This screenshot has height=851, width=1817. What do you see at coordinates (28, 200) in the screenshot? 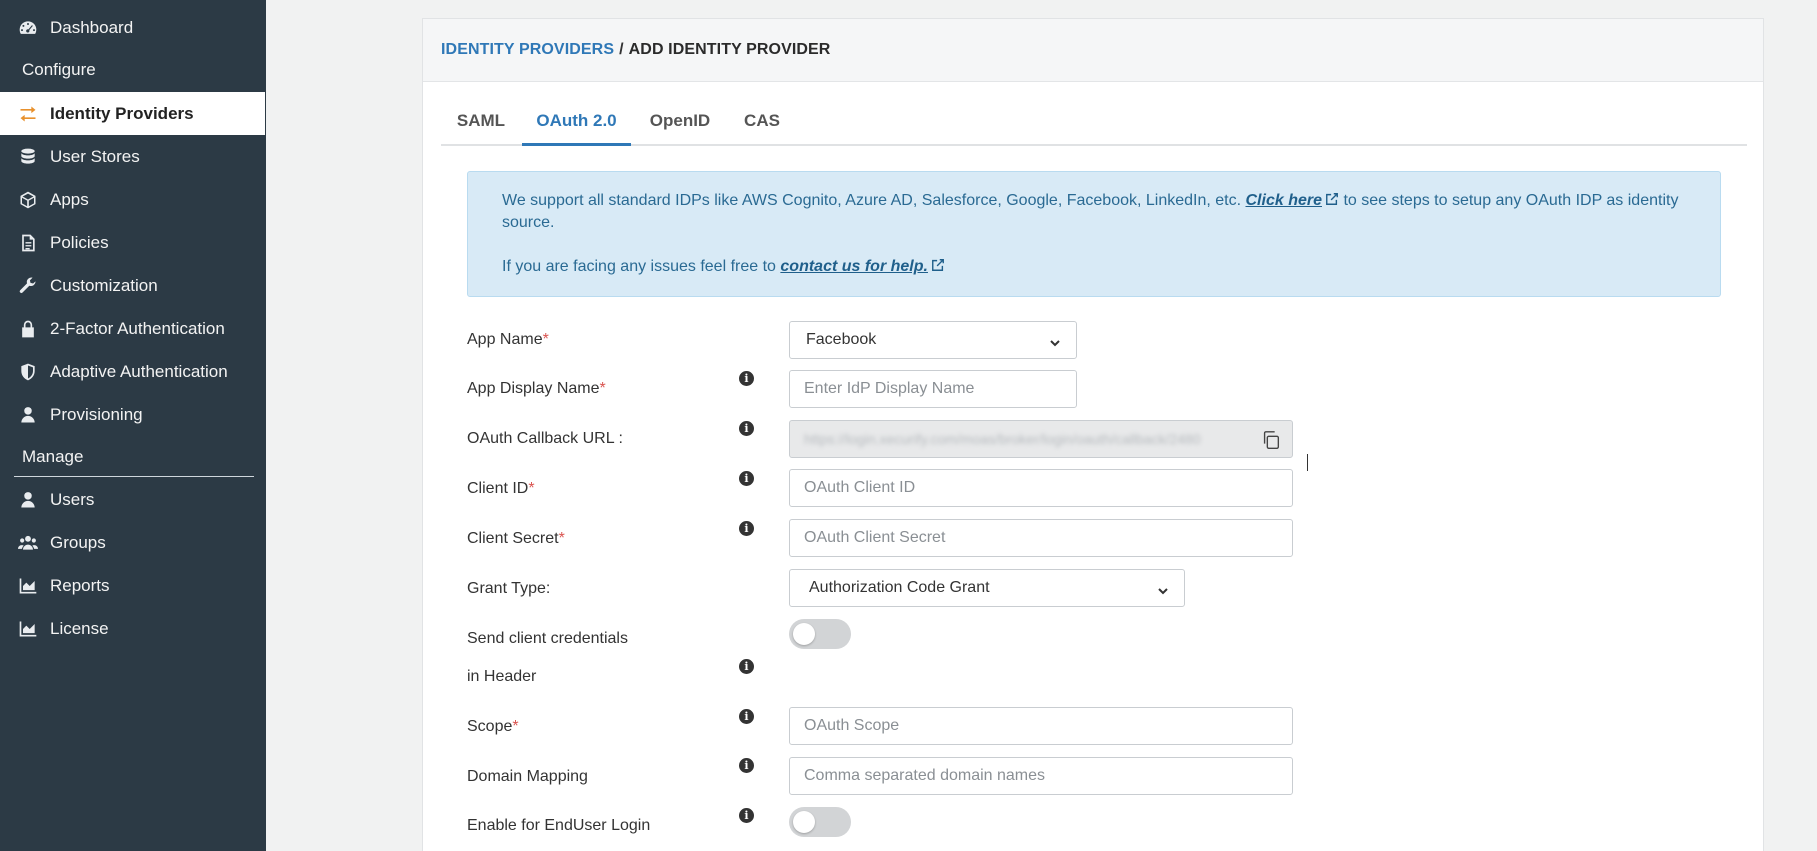
I see `cube-icon` at bounding box center [28, 200].